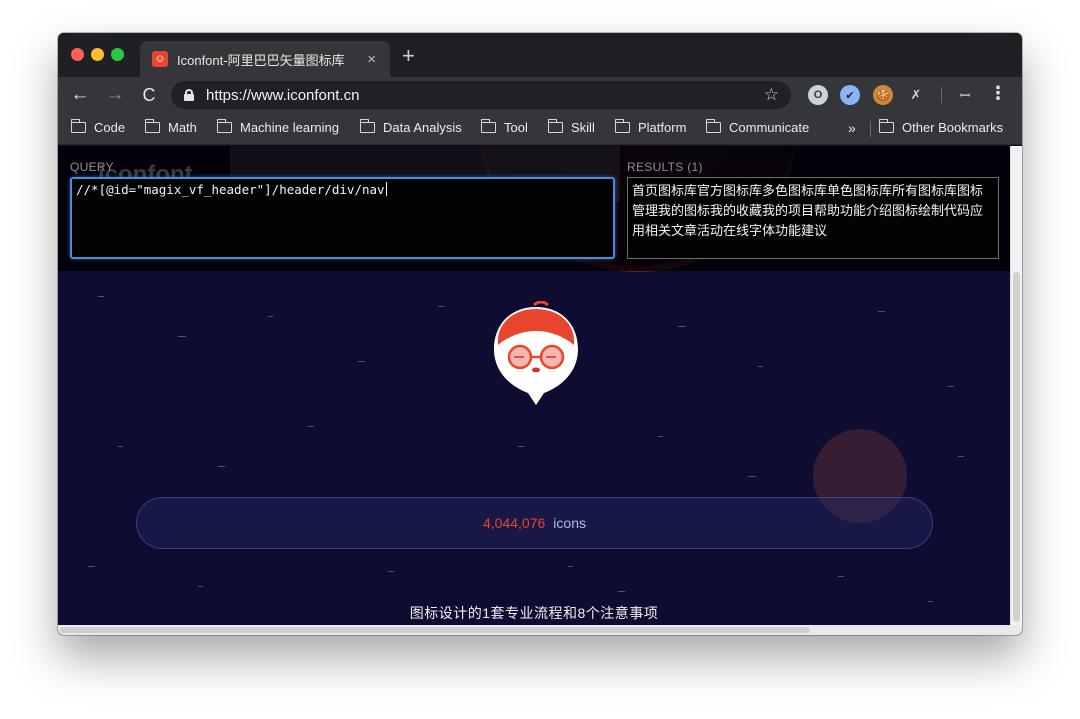  What do you see at coordinates (386, 189) in the screenshot?
I see `text-caret` at bounding box center [386, 189].